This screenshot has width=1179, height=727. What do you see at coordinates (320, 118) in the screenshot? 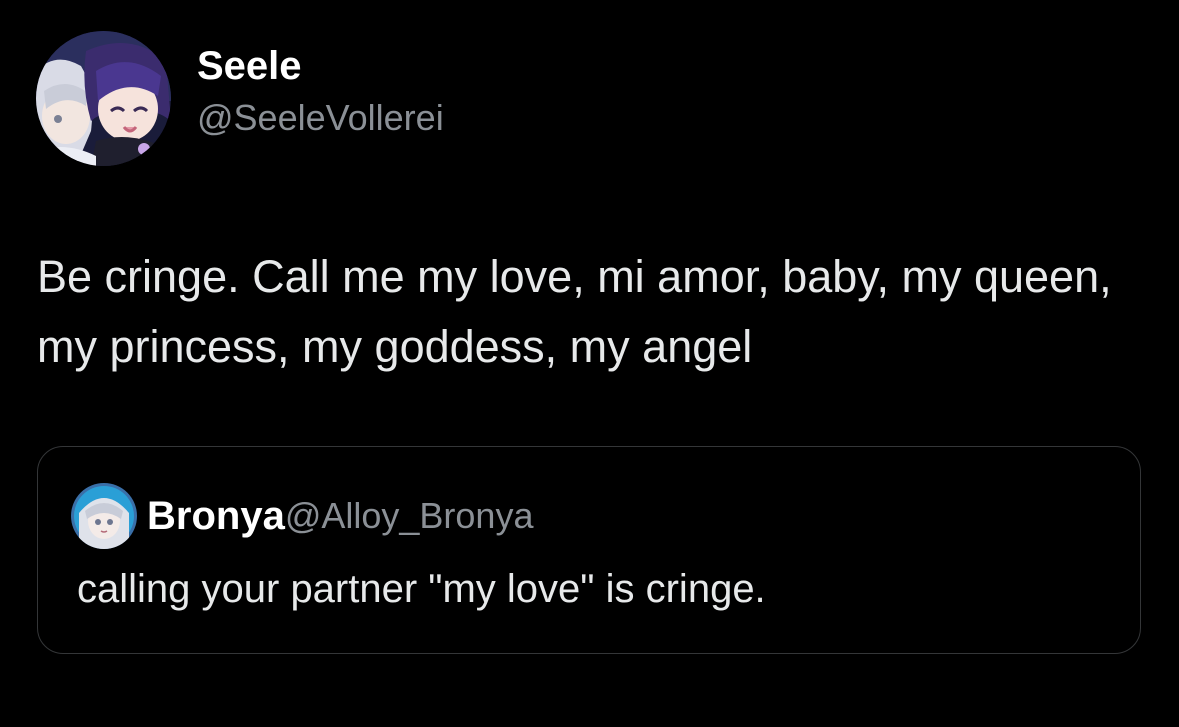
I see `author-handle: @SeeleVollerei` at bounding box center [320, 118].